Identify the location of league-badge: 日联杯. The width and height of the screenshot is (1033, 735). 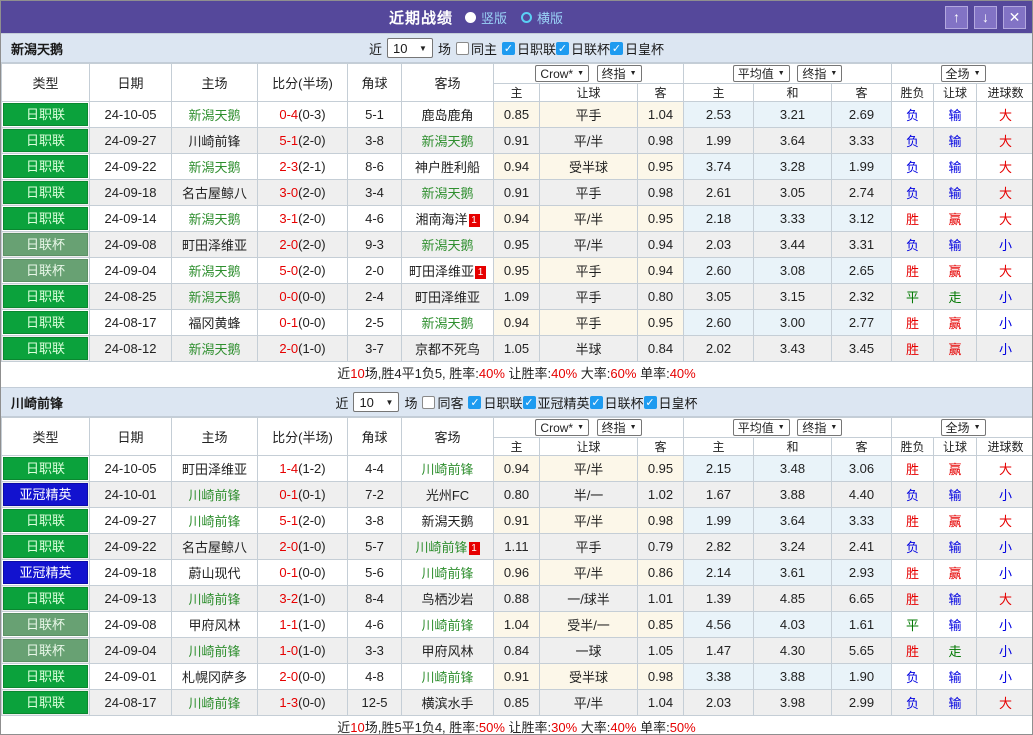
(45, 624).